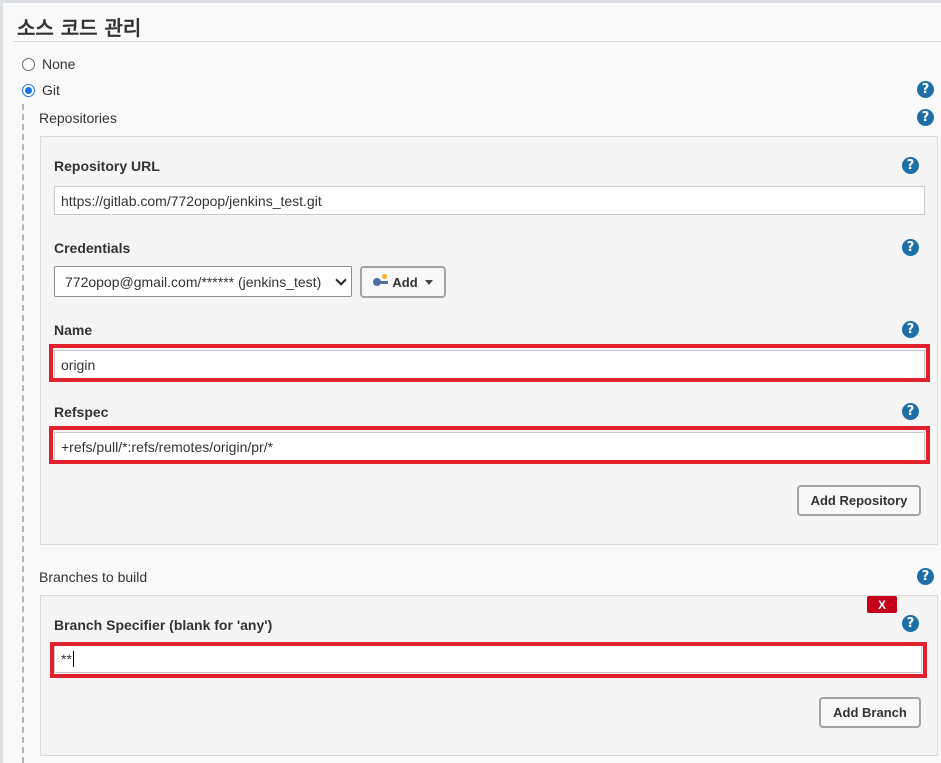 The image size is (941, 763). What do you see at coordinates (910, 411) in the screenshot?
I see `refspec-help-icon: ?` at bounding box center [910, 411].